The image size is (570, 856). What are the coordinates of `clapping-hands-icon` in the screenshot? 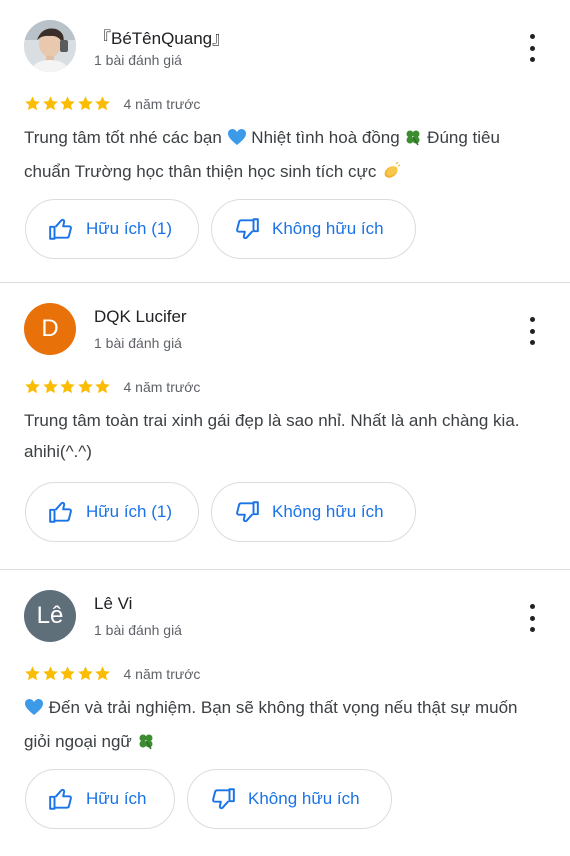 It's located at (391, 174).